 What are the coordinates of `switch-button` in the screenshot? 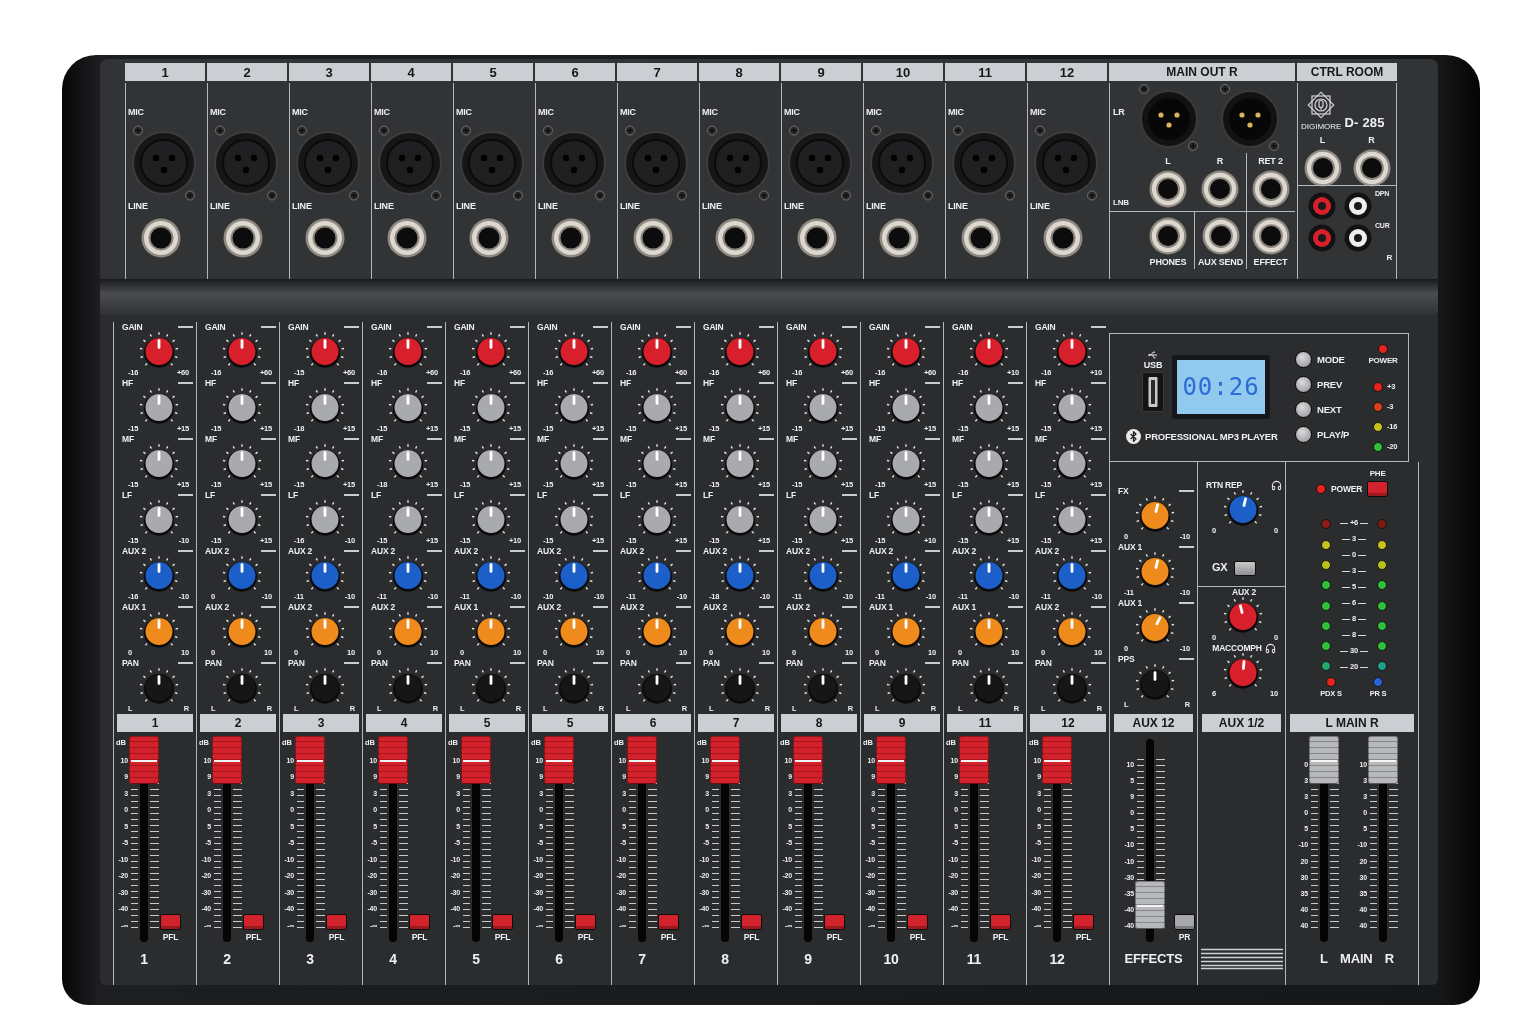 It's located at (1244, 568).